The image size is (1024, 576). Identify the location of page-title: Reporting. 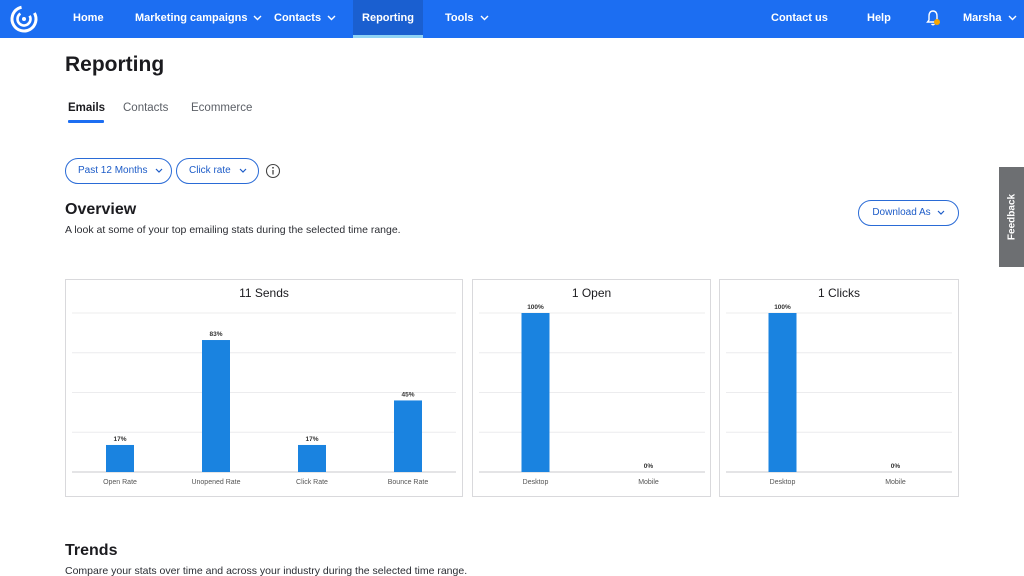
(115, 64).